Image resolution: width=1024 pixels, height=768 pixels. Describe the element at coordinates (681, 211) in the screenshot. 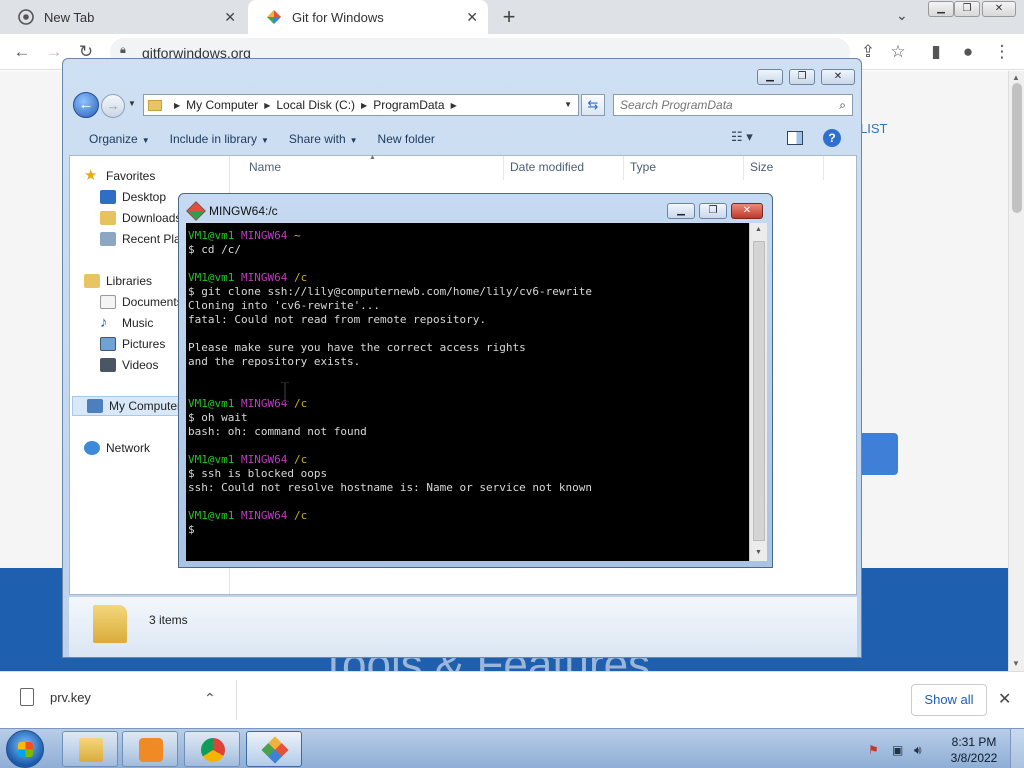

I see `terminal-minimize-button: ▁` at that location.